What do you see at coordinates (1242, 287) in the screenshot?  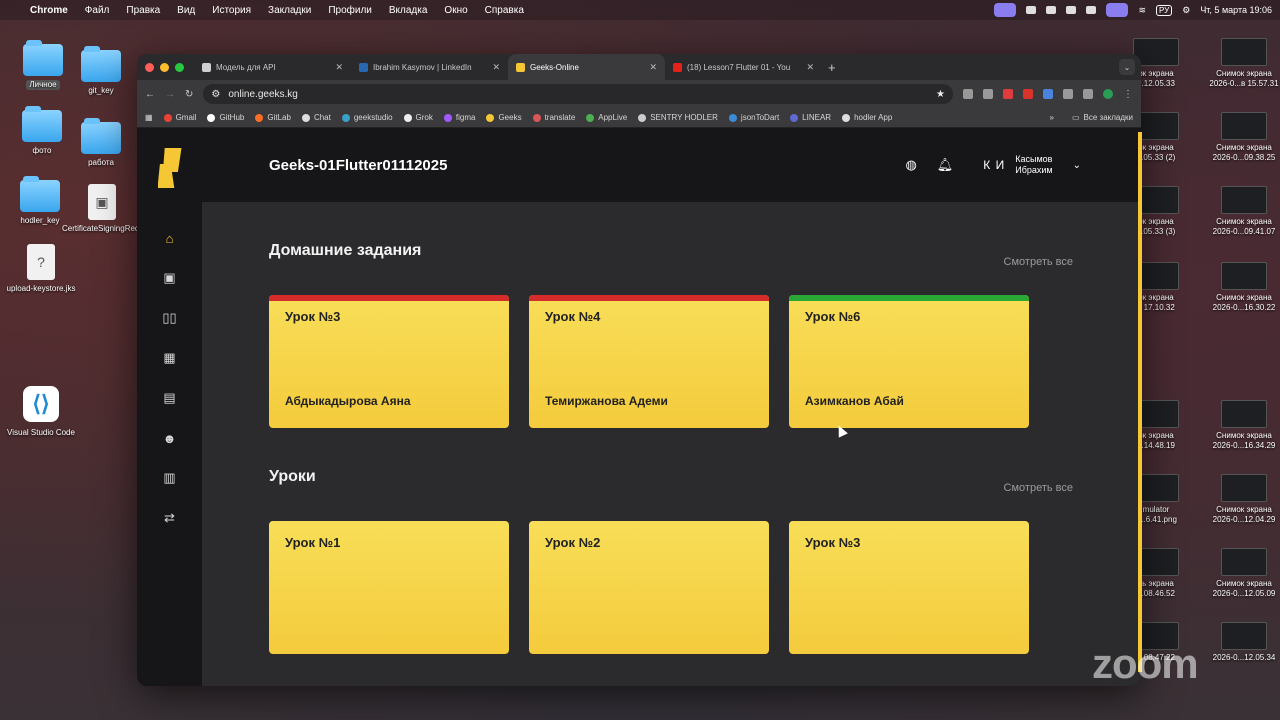 I see `desktop-screenshot-file: Снимок экрана 2026-0...16.30.22` at bounding box center [1242, 287].